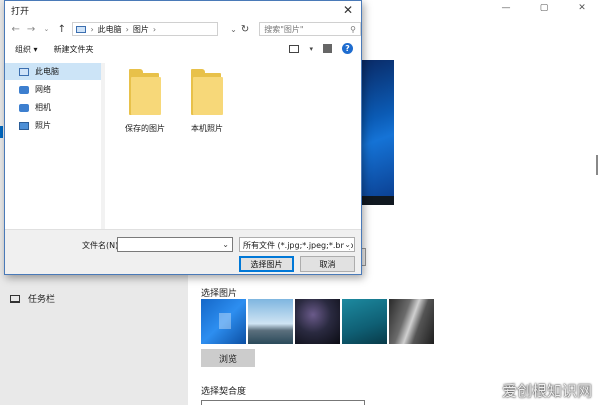 The height and width of the screenshot is (405, 600). I want to click on scrollbar, so click(597, 165).